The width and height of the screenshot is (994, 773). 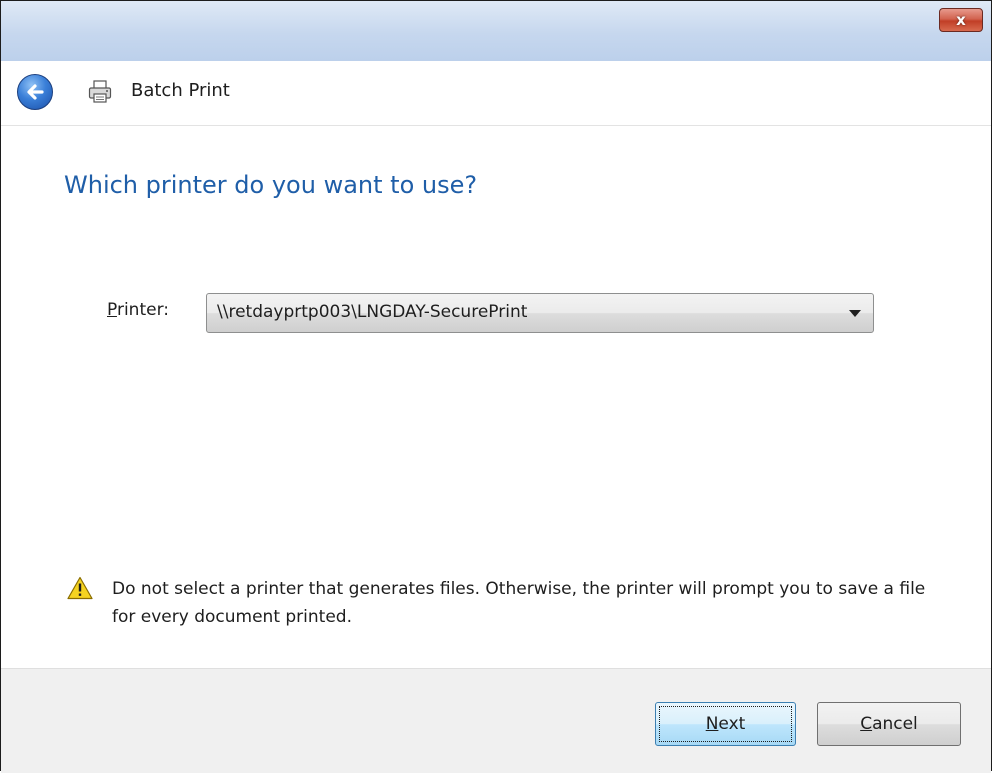 I want to click on cancel-button: Cancel, so click(x=889, y=724).